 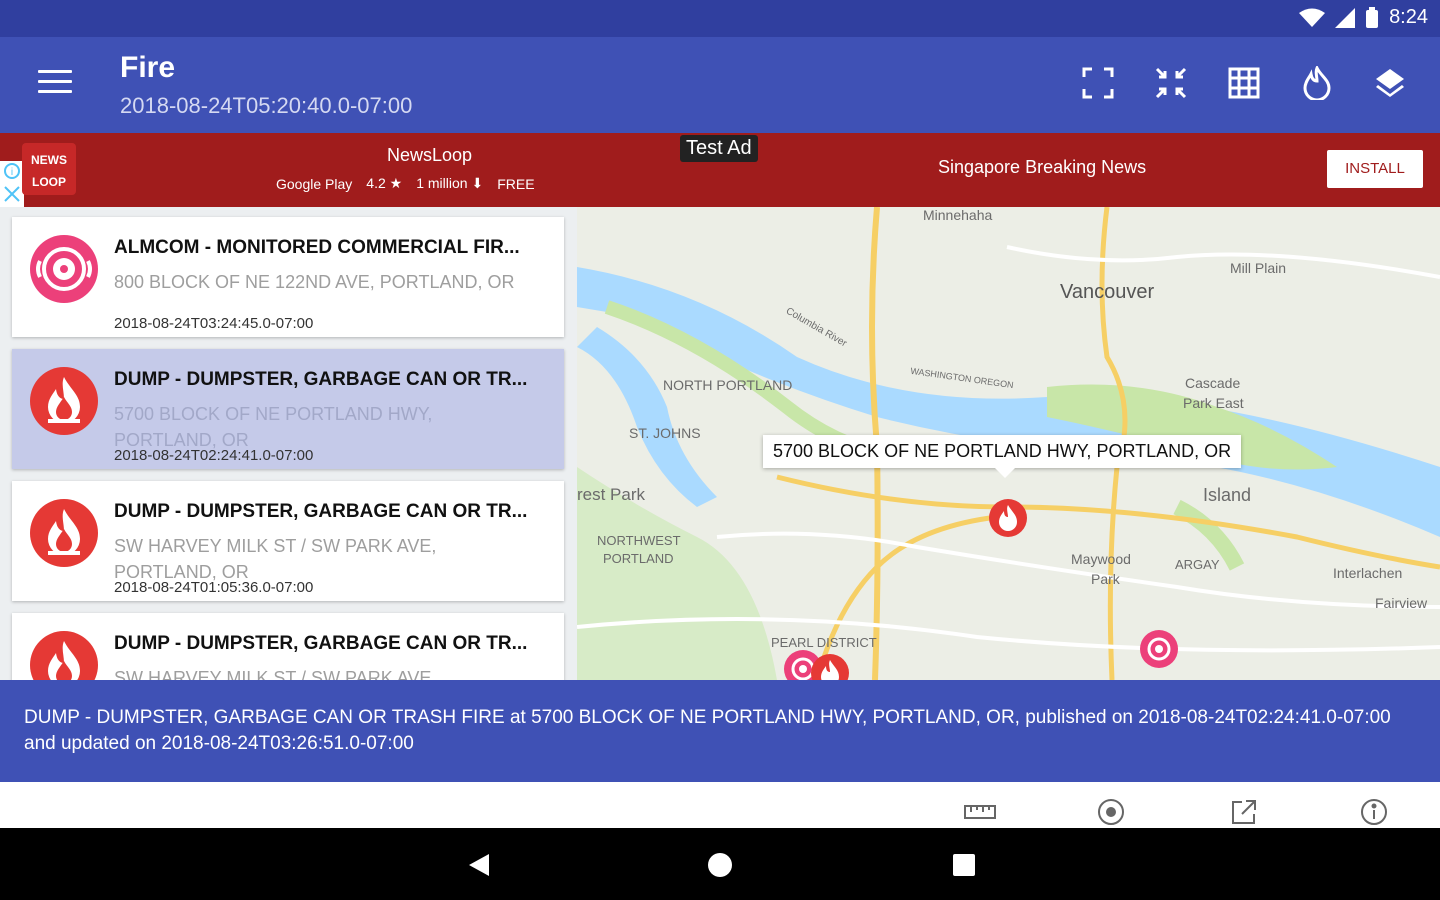 What do you see at coordinates (314, 183) in the screenshot?
I see `ad-store: Google Play` at bounding box center [314, 183].